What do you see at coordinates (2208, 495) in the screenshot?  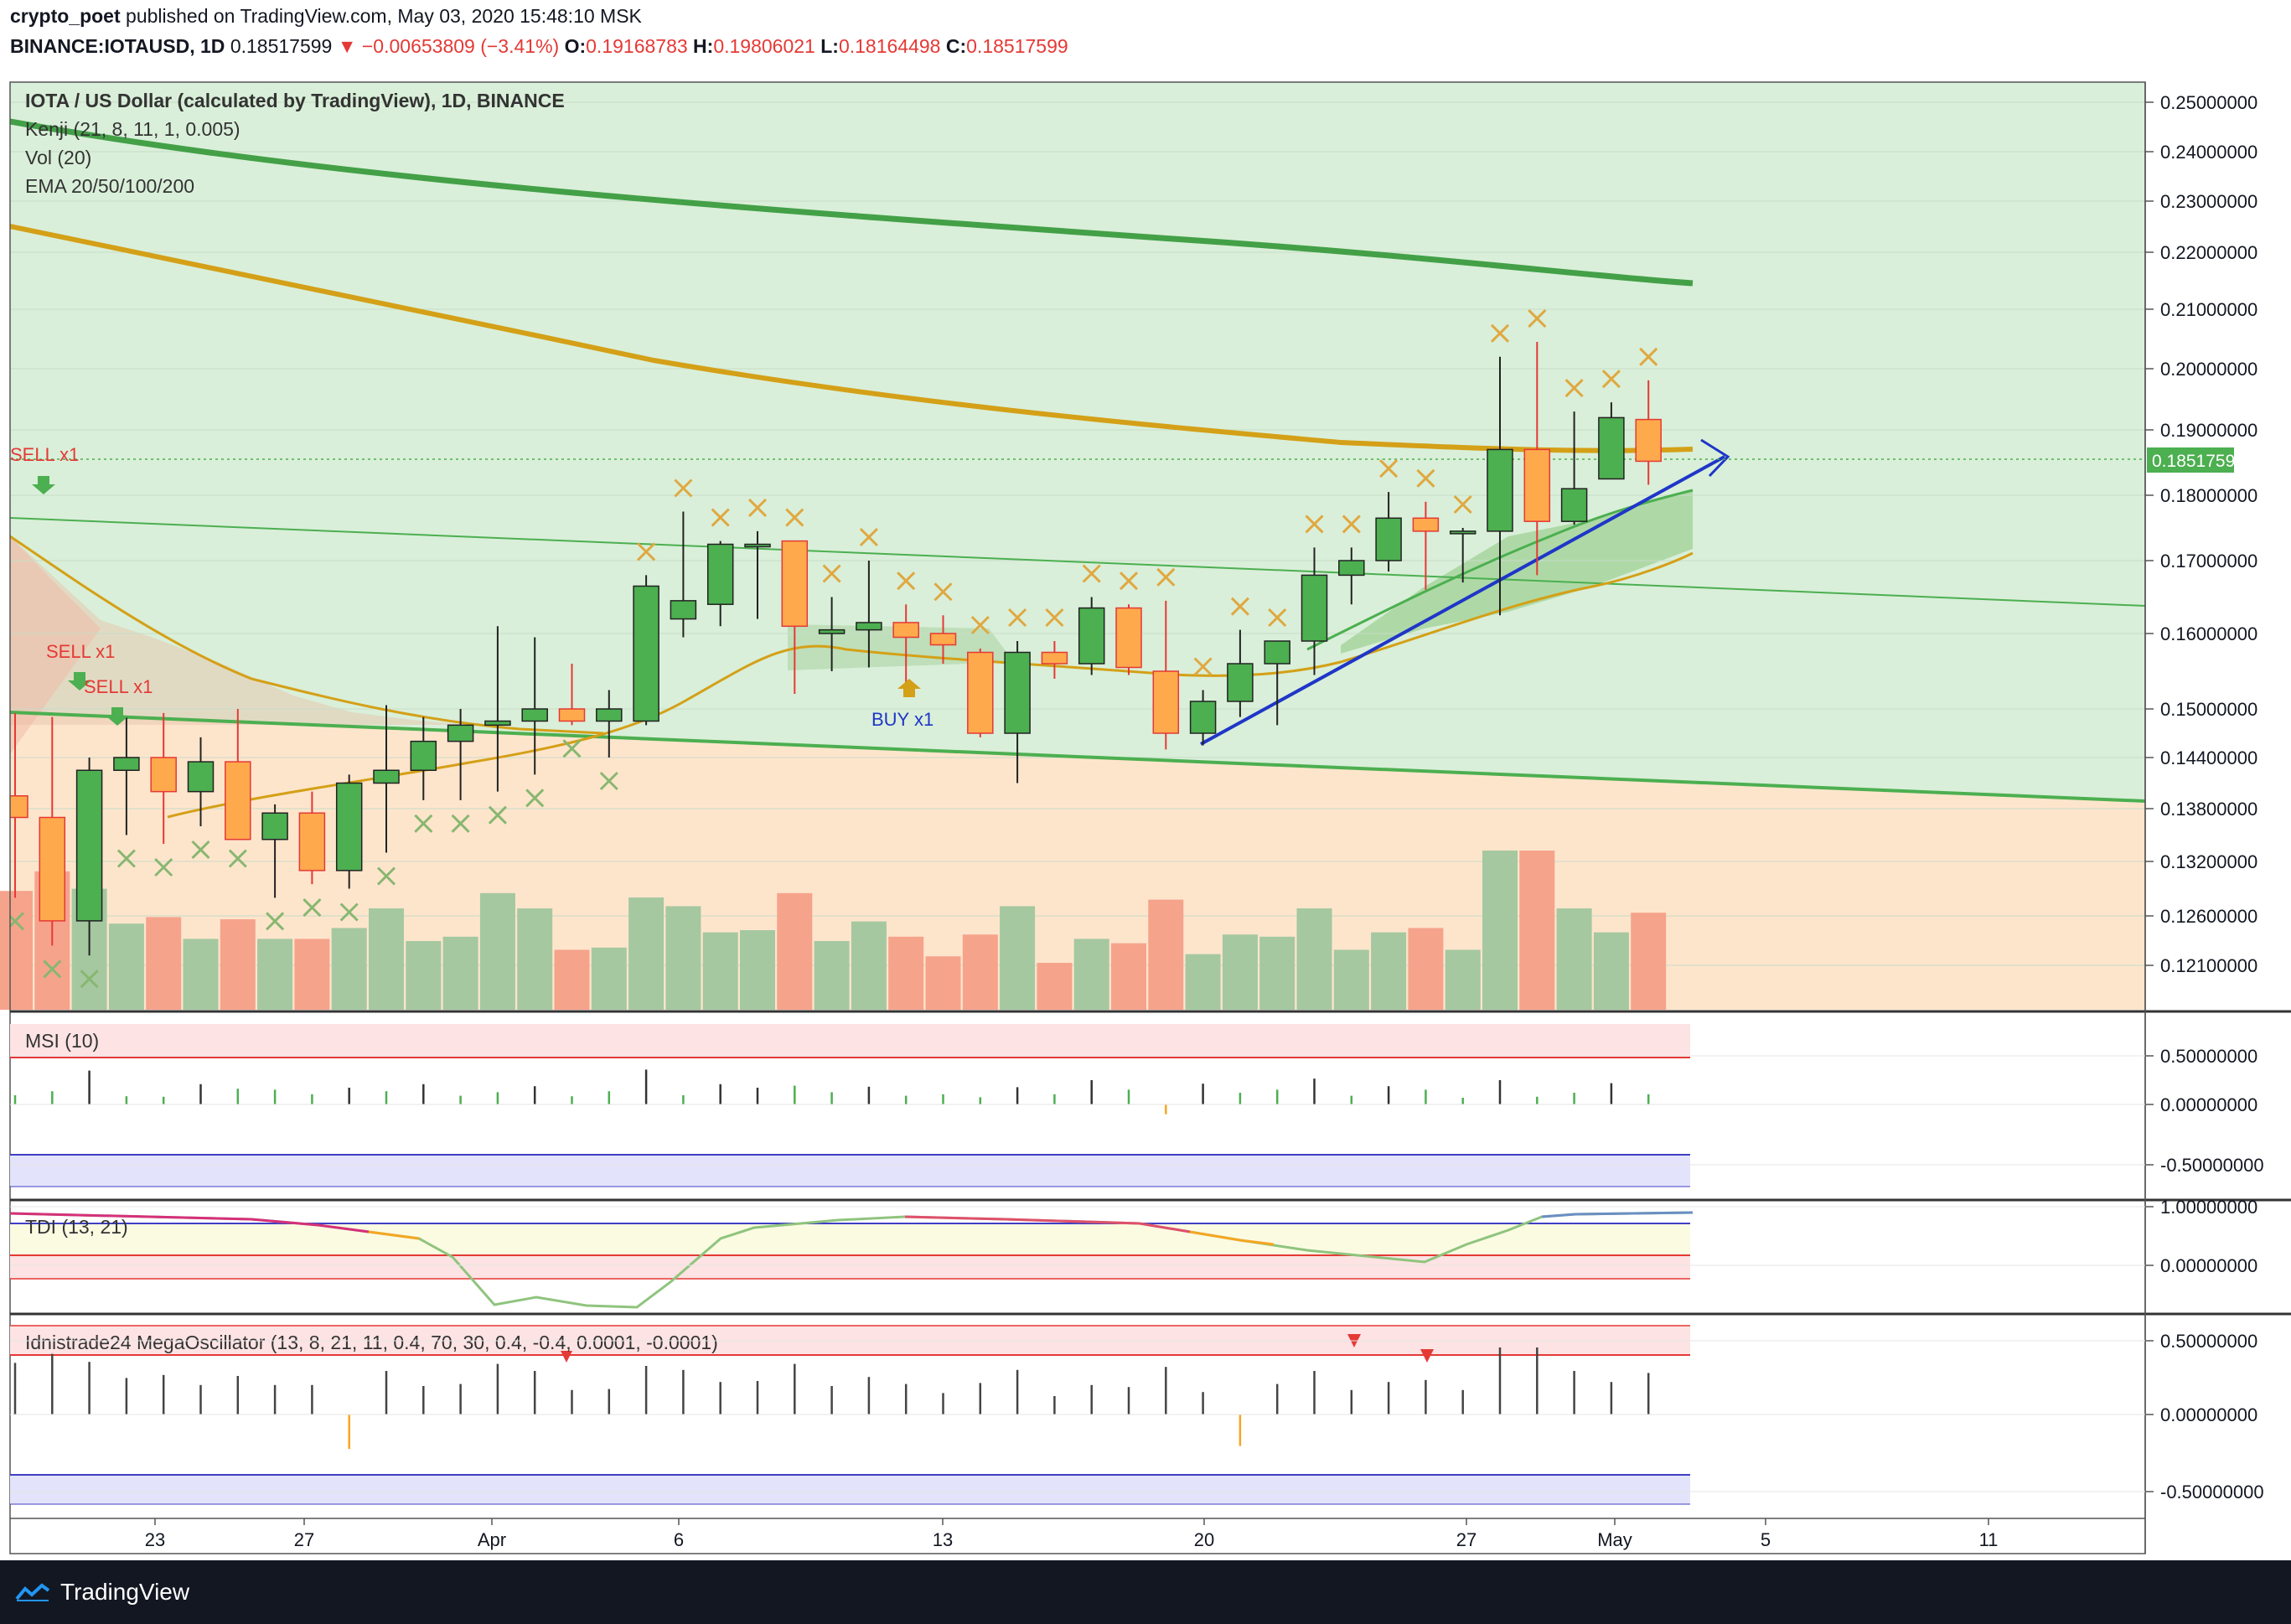 I see `price-axis-label: 0.18000000` at bounding box center [2208, 495].